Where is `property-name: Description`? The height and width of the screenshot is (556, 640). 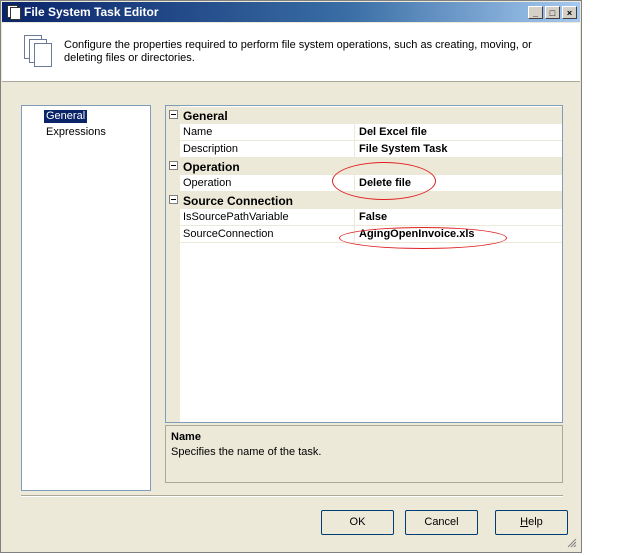
property-name: Description is located at coordinates (211, 149).